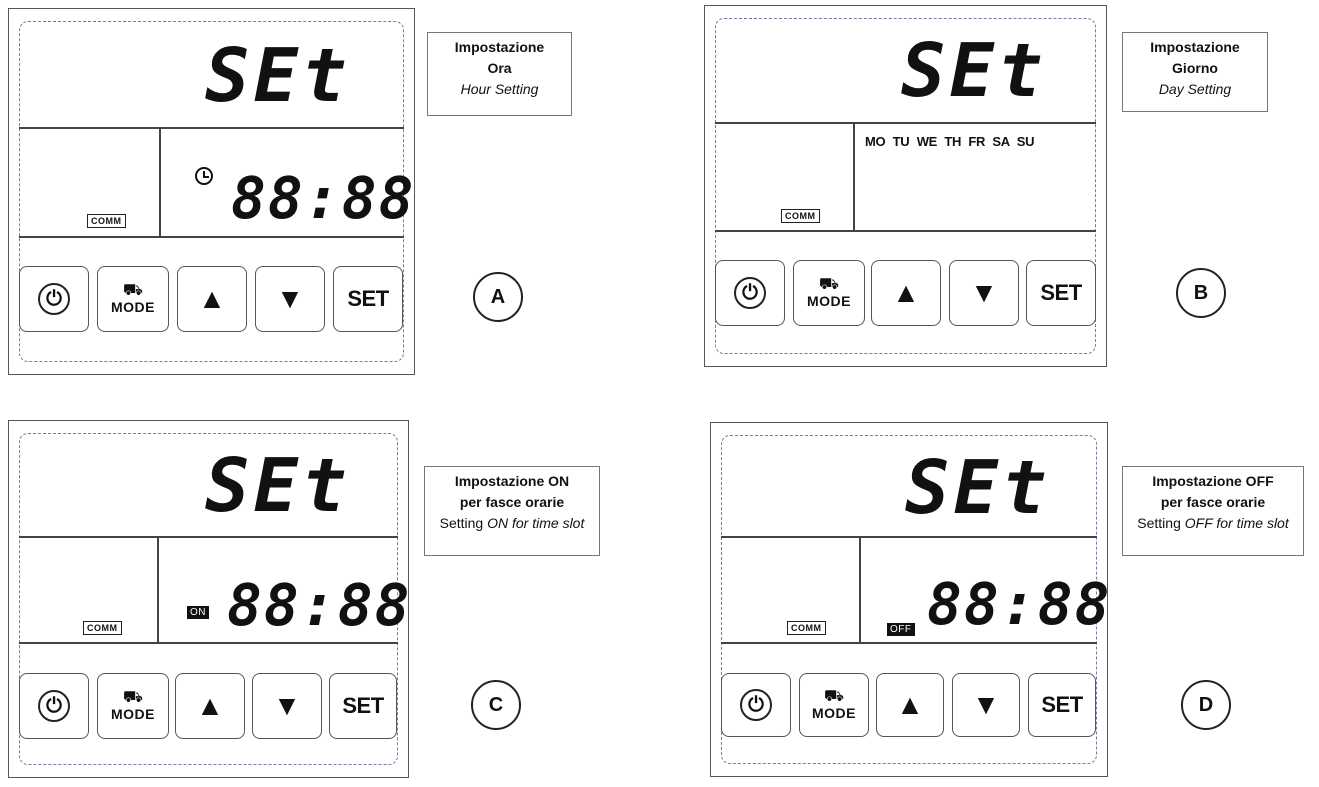 This screenshot has width=1319, height=787. I want to click on on-indicator: ON, so click(198, 612).